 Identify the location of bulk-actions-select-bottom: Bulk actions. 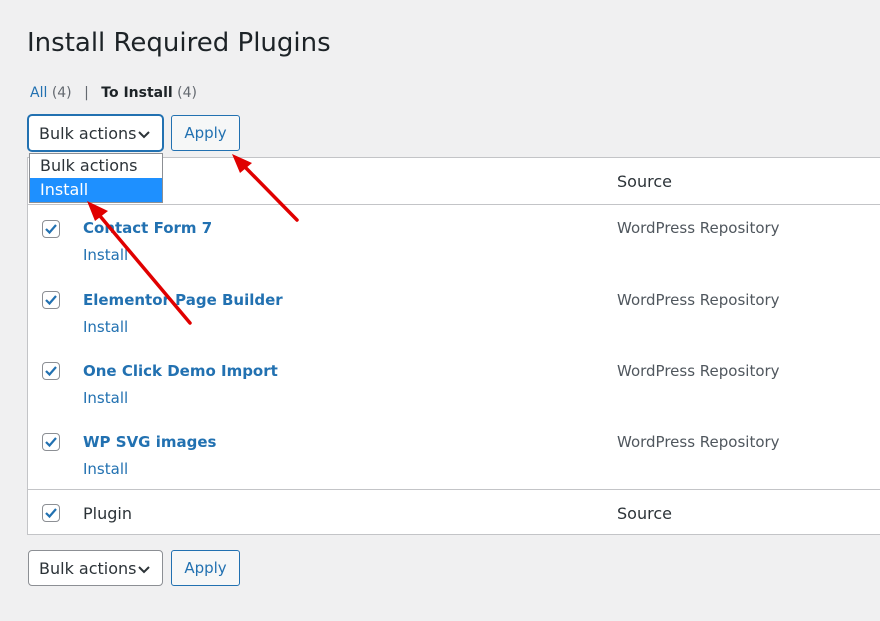
(95, 568).